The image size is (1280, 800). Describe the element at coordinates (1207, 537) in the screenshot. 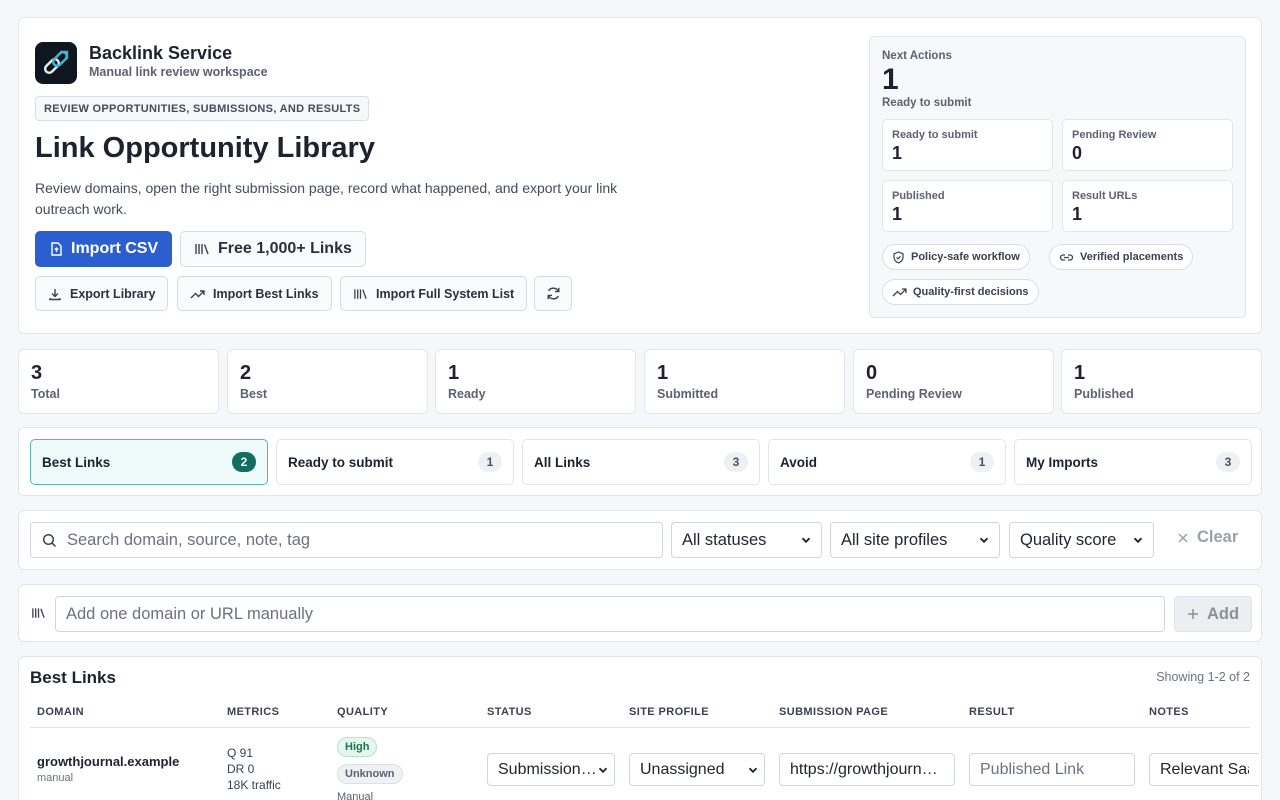

I see `clear-filters-button: Clear` at that location.